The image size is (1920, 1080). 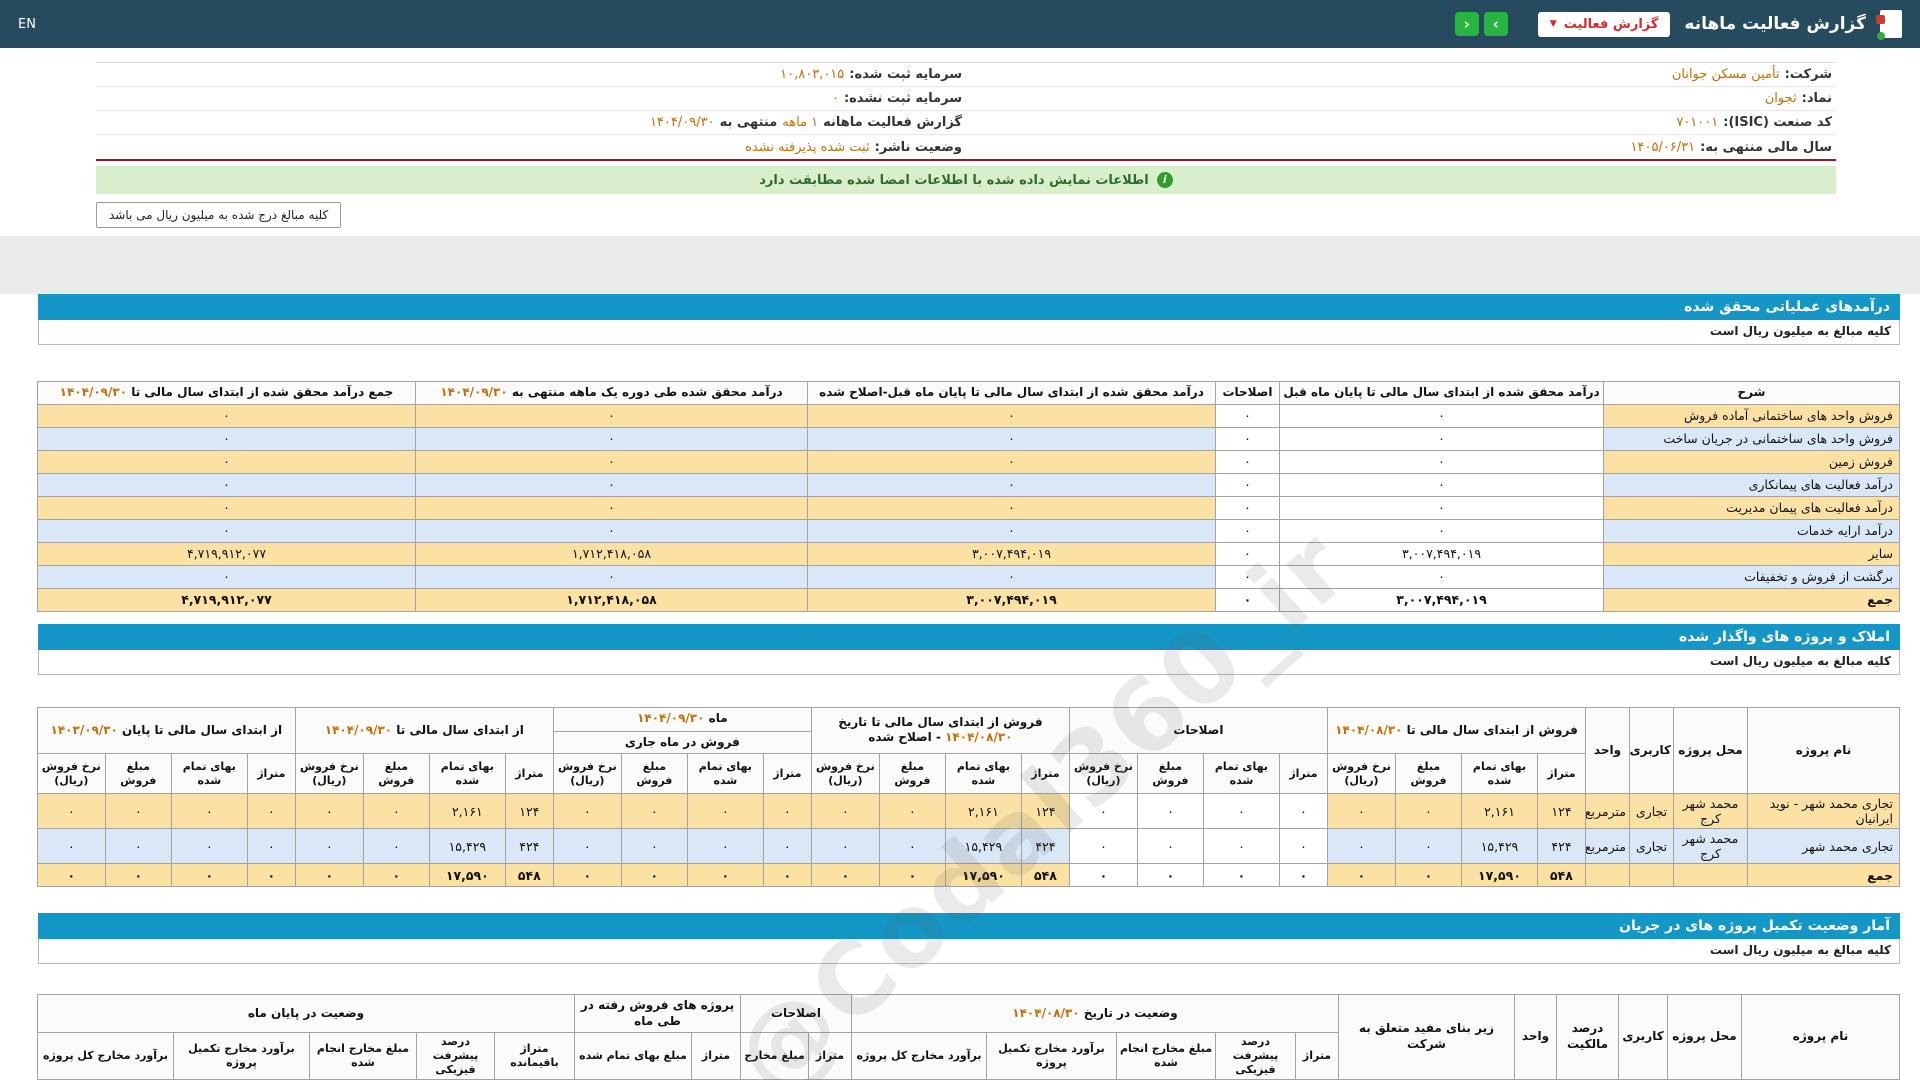 What do you see at coordinates (748, 122) in the screenshot?
I see `report-period-ending-label: منتهی به` at bounding box center [748, 122].